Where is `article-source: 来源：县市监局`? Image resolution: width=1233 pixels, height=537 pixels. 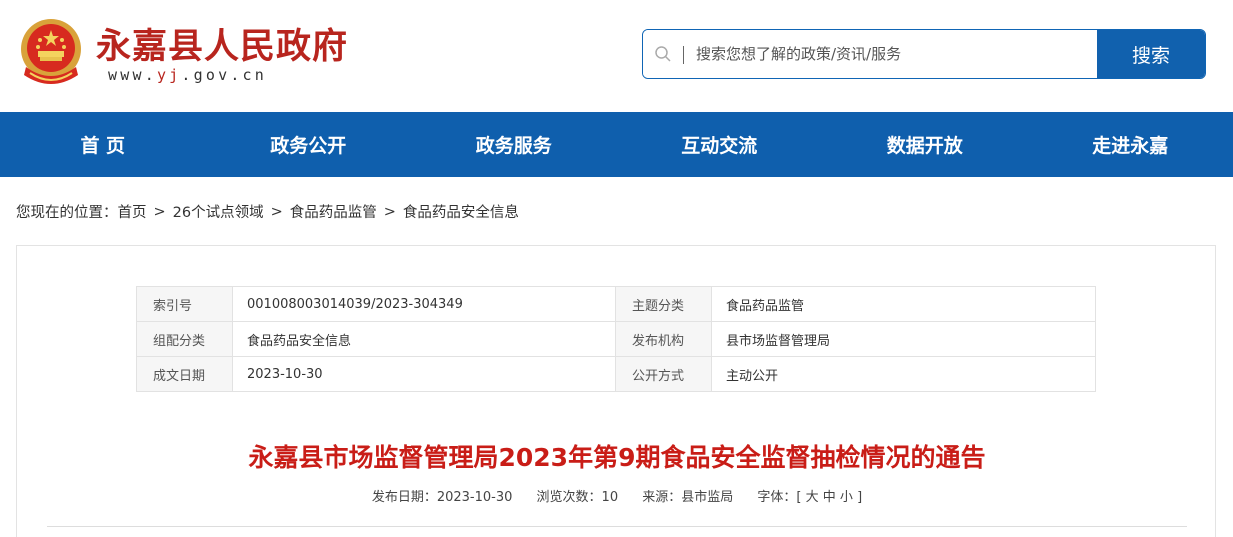
article-source: 来源：县市监局 is located at coordinates (688, 497).